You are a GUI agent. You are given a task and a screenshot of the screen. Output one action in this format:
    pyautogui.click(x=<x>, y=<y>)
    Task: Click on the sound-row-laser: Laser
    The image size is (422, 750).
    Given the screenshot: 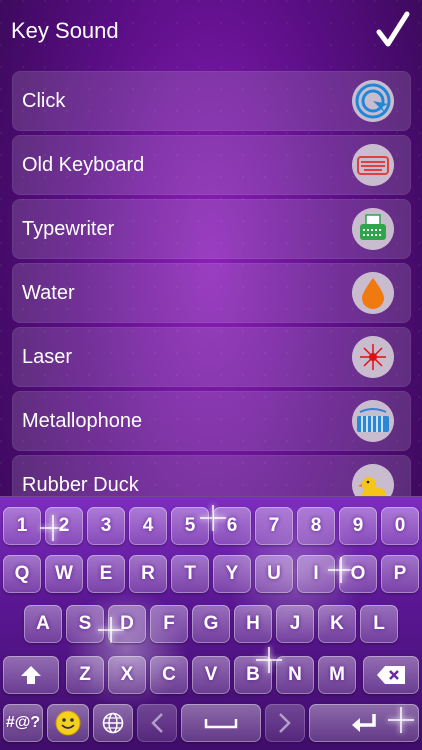 What is the action you would take?
    pyautogui.click(x=211, y=357)
    